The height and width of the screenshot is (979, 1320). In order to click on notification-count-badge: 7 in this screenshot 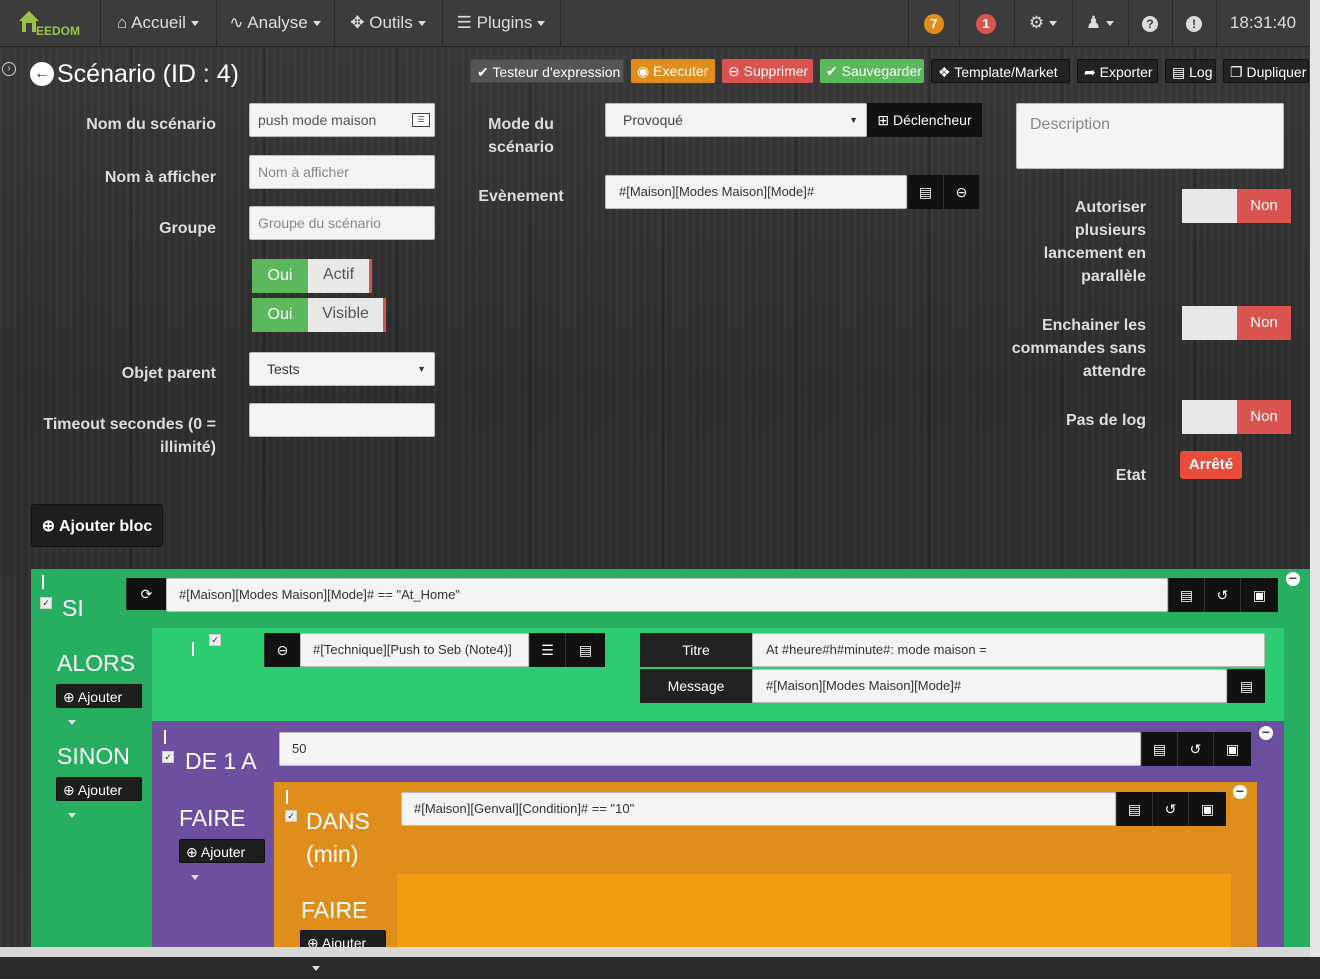, I will do `click(934, 24)`.